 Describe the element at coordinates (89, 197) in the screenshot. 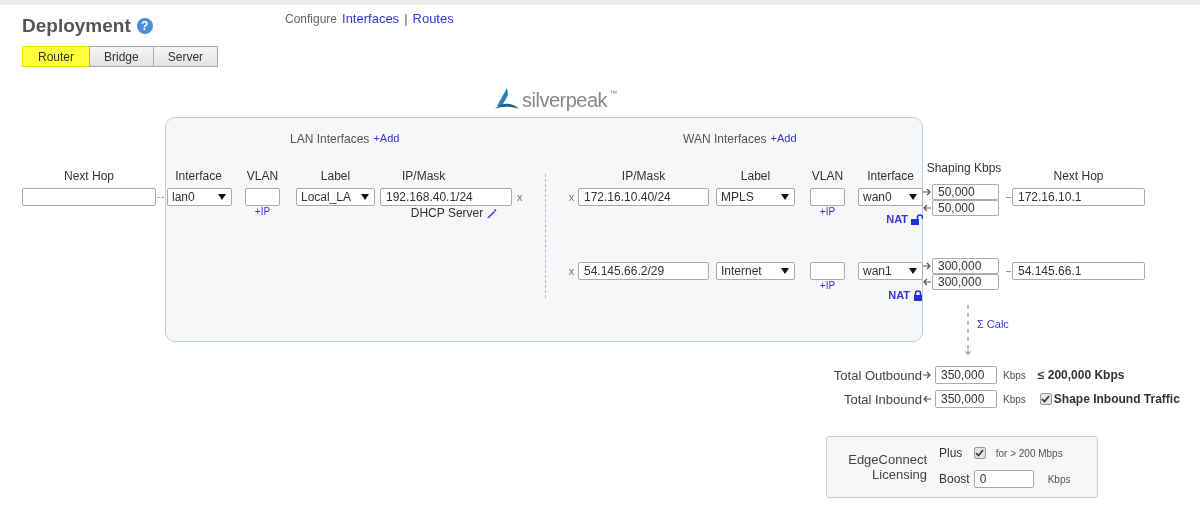

I see `next-hop-field` at that location.